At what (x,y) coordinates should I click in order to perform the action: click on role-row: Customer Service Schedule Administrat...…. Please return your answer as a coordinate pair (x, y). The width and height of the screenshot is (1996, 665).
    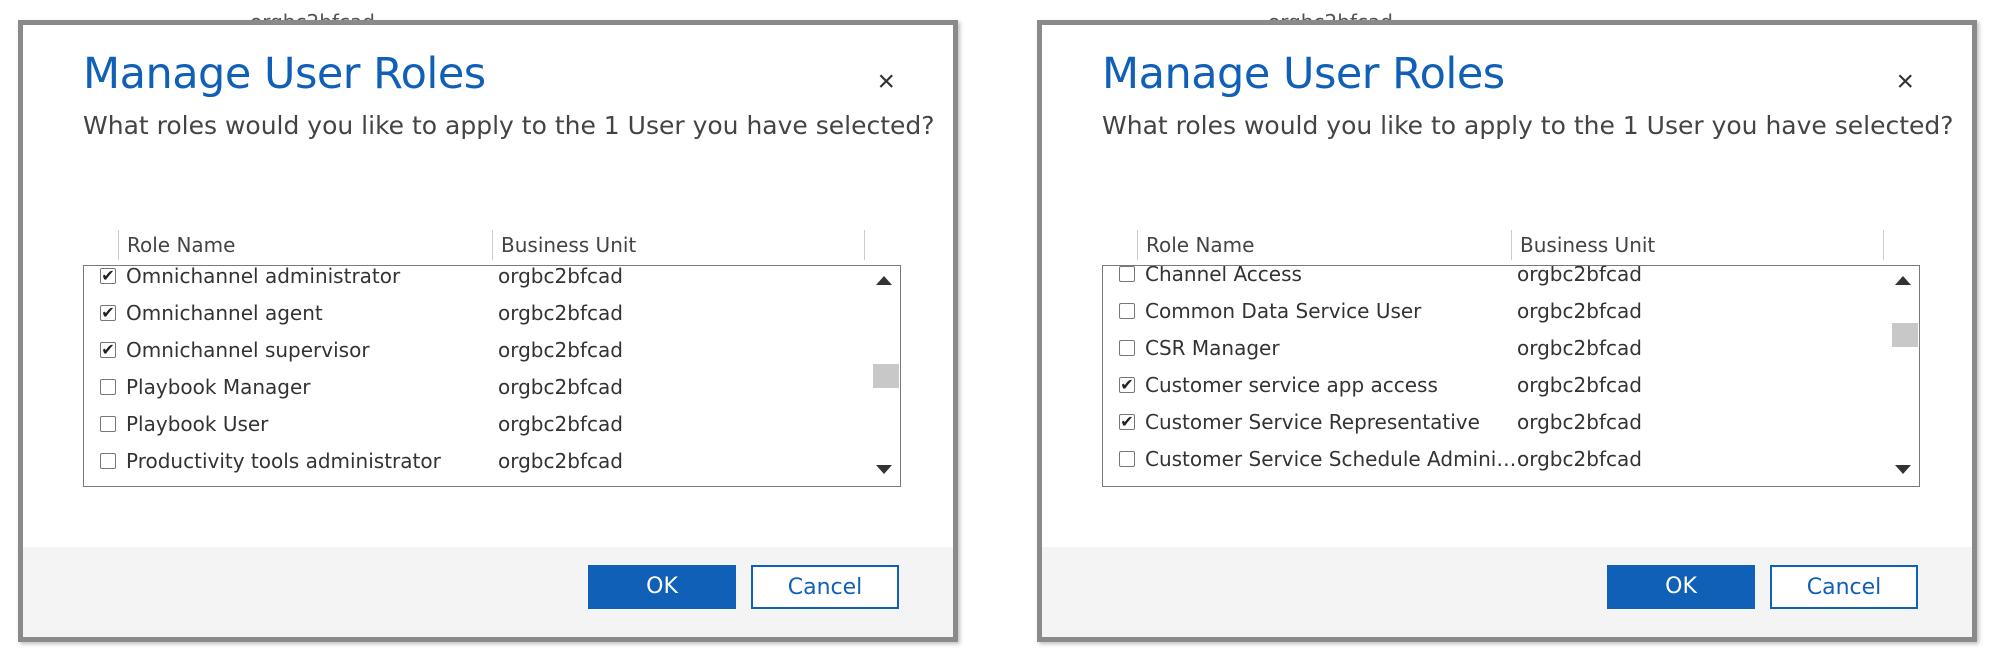
    Looking at the image, I should click on (1496, 459).